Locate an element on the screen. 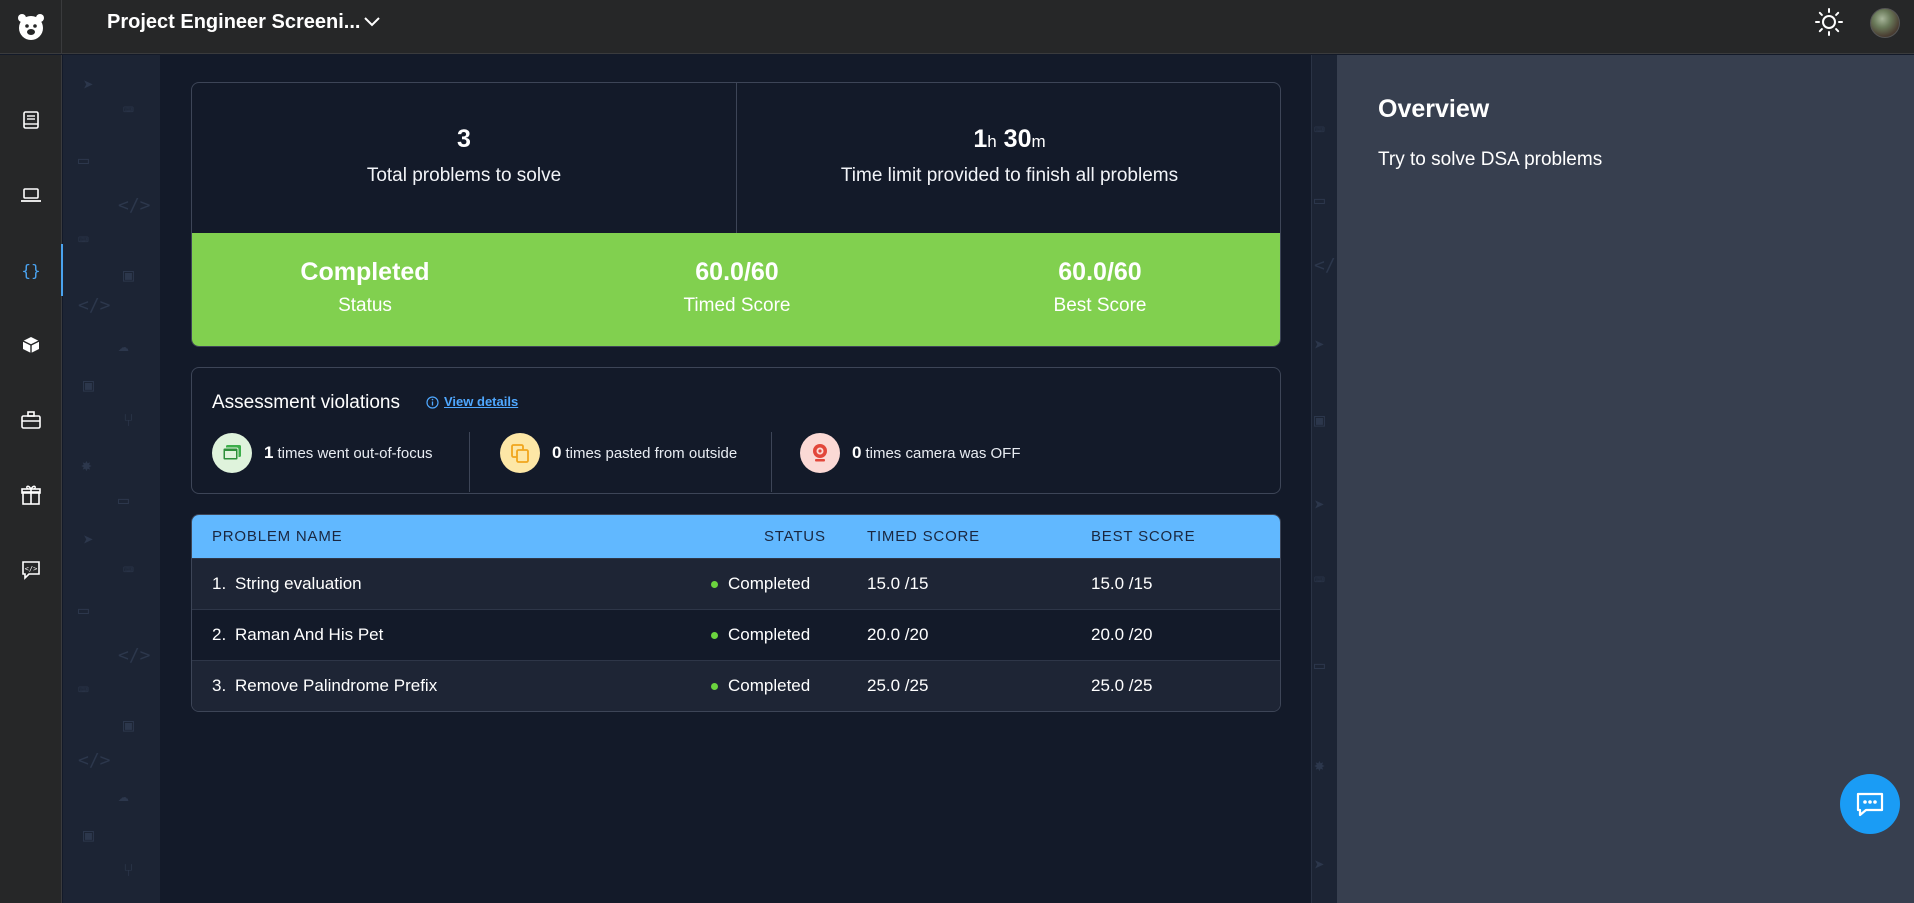  timed-score: 25.0 /25 is located at coordinates (898, 685).